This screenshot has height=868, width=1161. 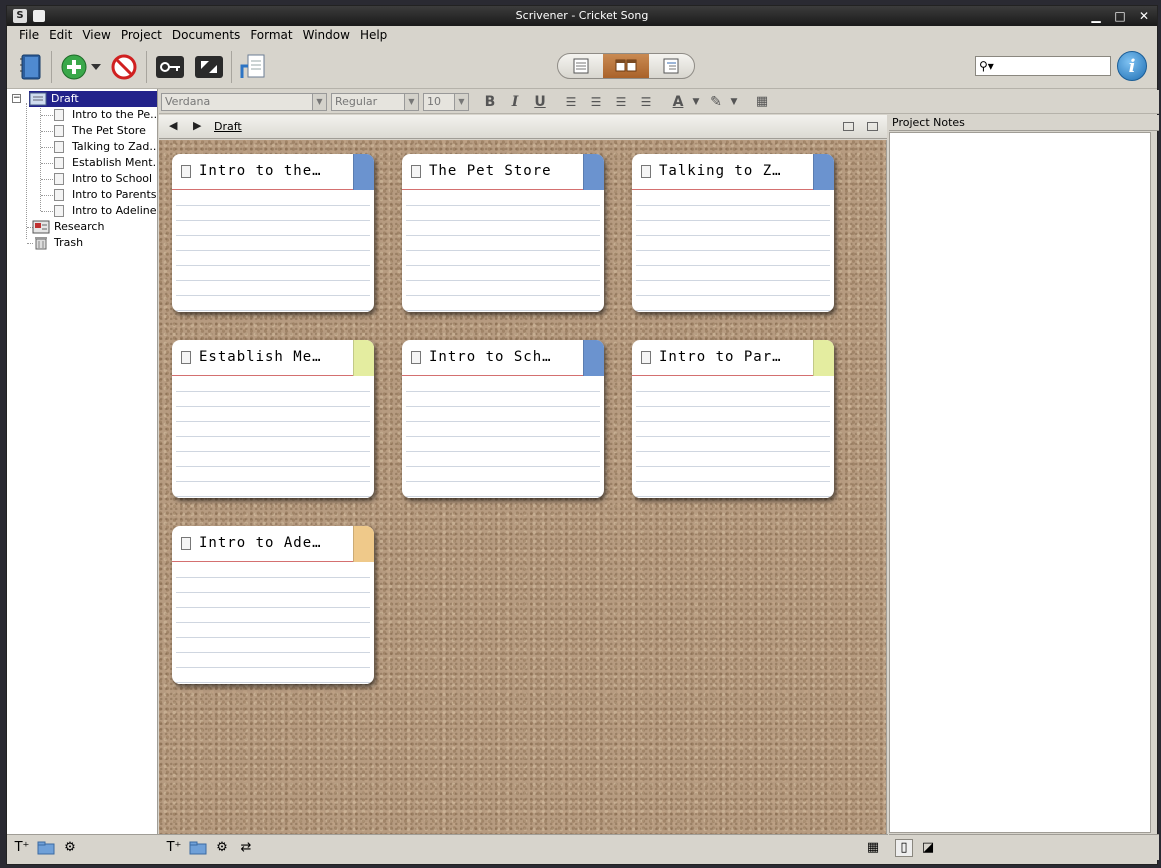 What do you see at coordinates (60, 35) in the screenshot?
I see `menu-edit: Edit` at bounding box center [60, 35].